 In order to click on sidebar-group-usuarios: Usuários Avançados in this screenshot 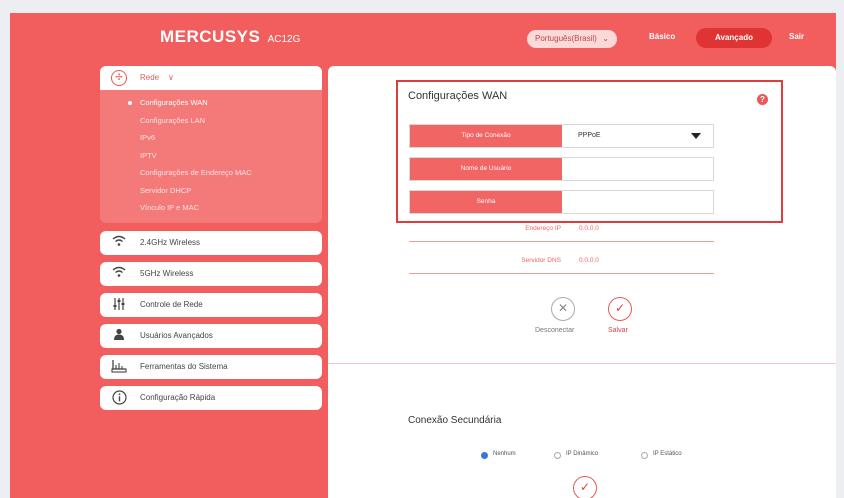, I will do `click(211, 335)`.